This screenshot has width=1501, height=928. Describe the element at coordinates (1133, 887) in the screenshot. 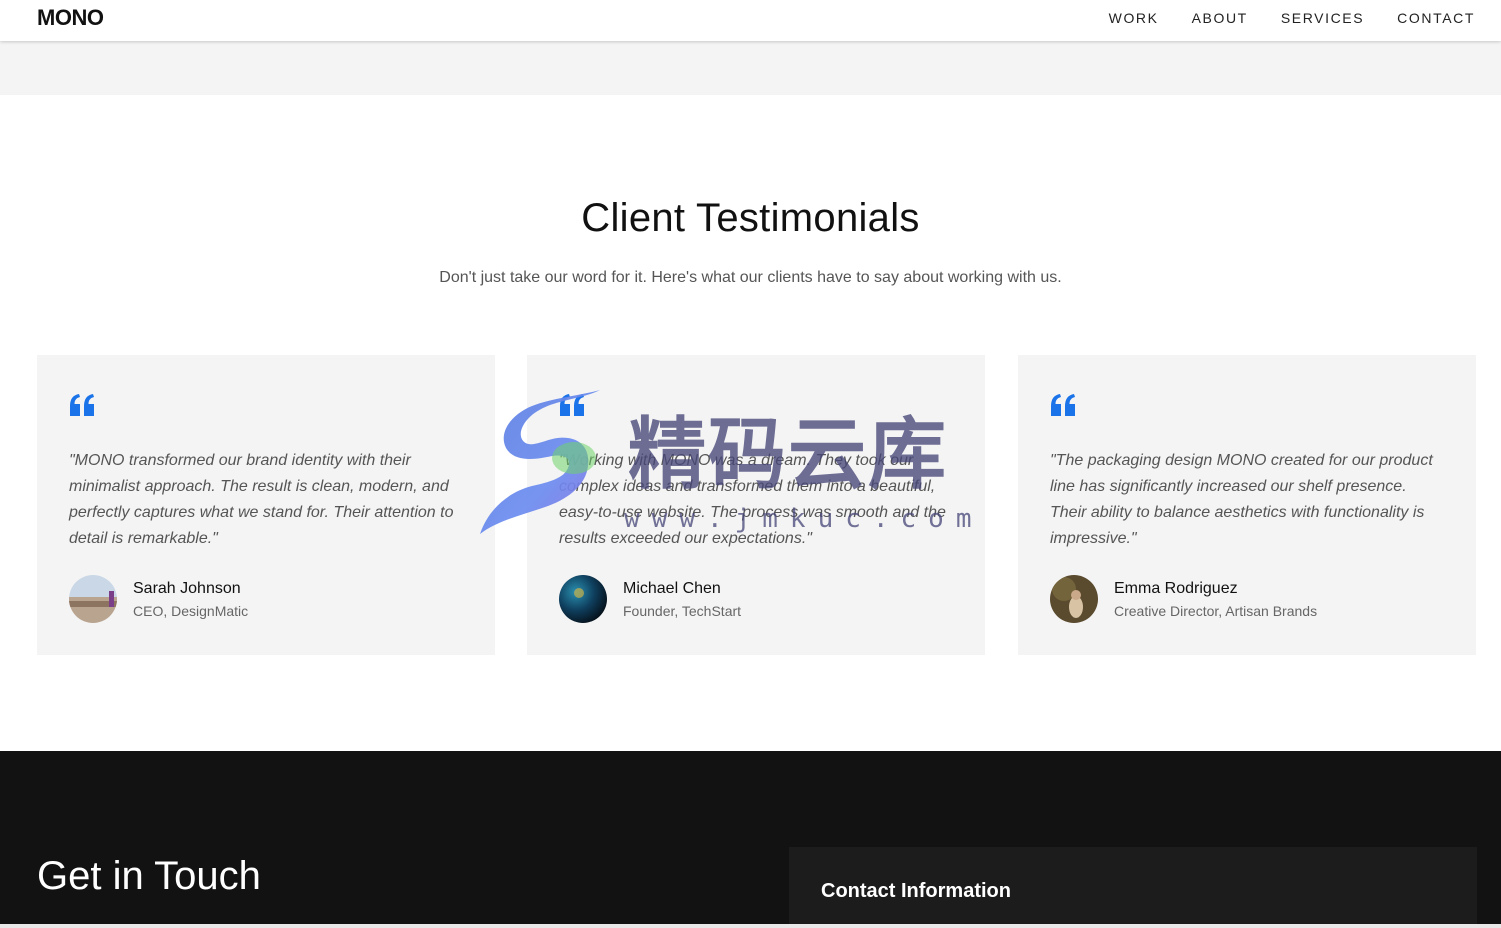

I see `contact-info-panel: Contact Information` at that location.